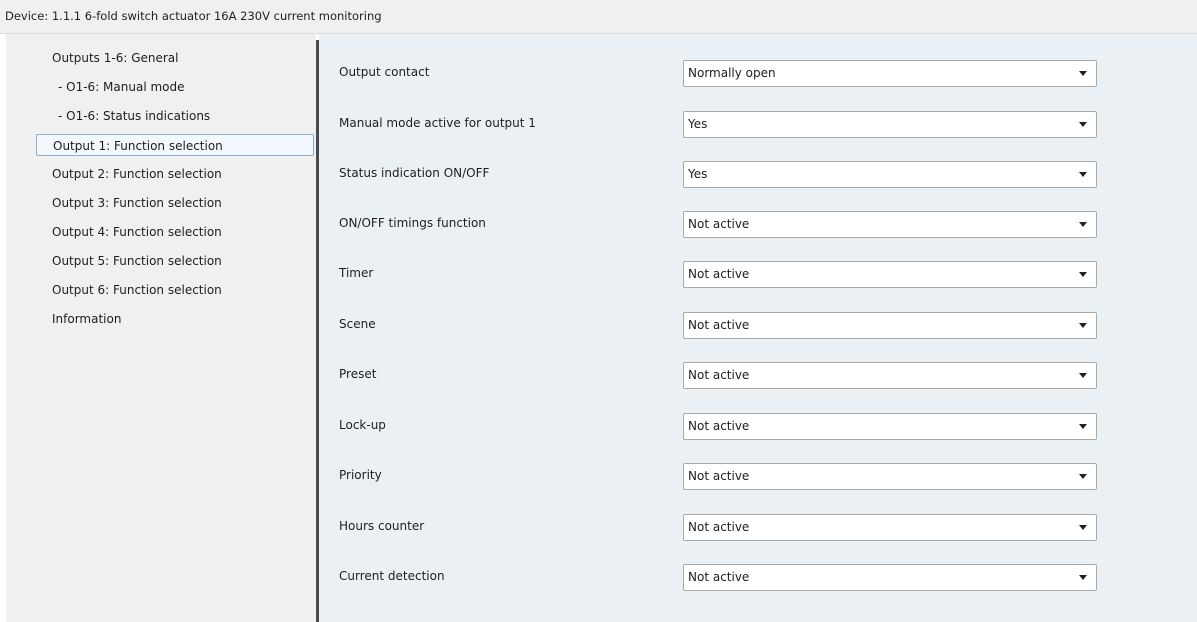  Describe the element at coordinates (890, 325) in the screenshot. I see `param-select-scene: Not active` at that location.